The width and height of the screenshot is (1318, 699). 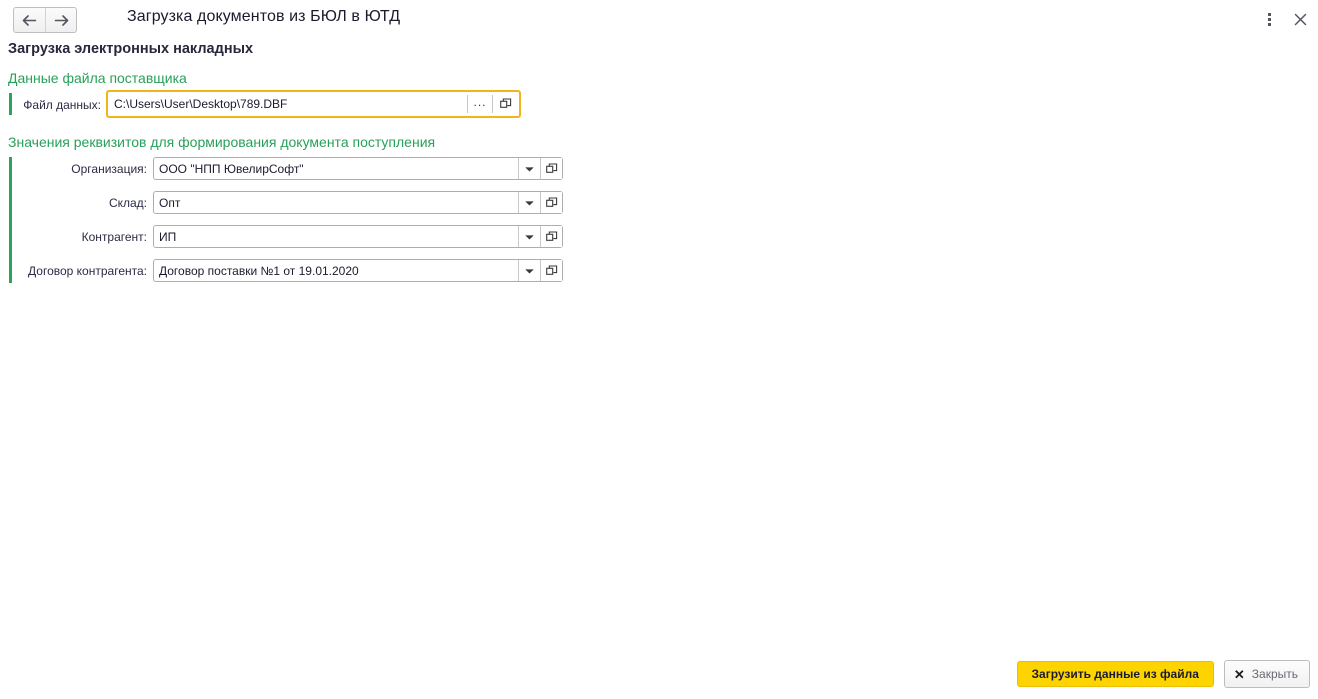 What do you see at coordinates (1274, 674) in the screenshot?
I see `close-button-label: Закрыть` at bounding box center [1274, 674].